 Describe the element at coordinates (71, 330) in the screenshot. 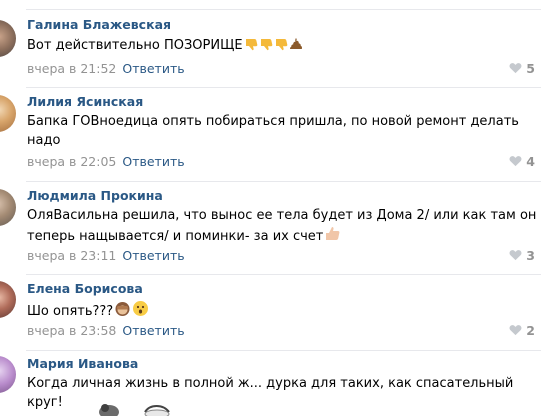

I see `comment-time: вчера в 23:58` at that location.